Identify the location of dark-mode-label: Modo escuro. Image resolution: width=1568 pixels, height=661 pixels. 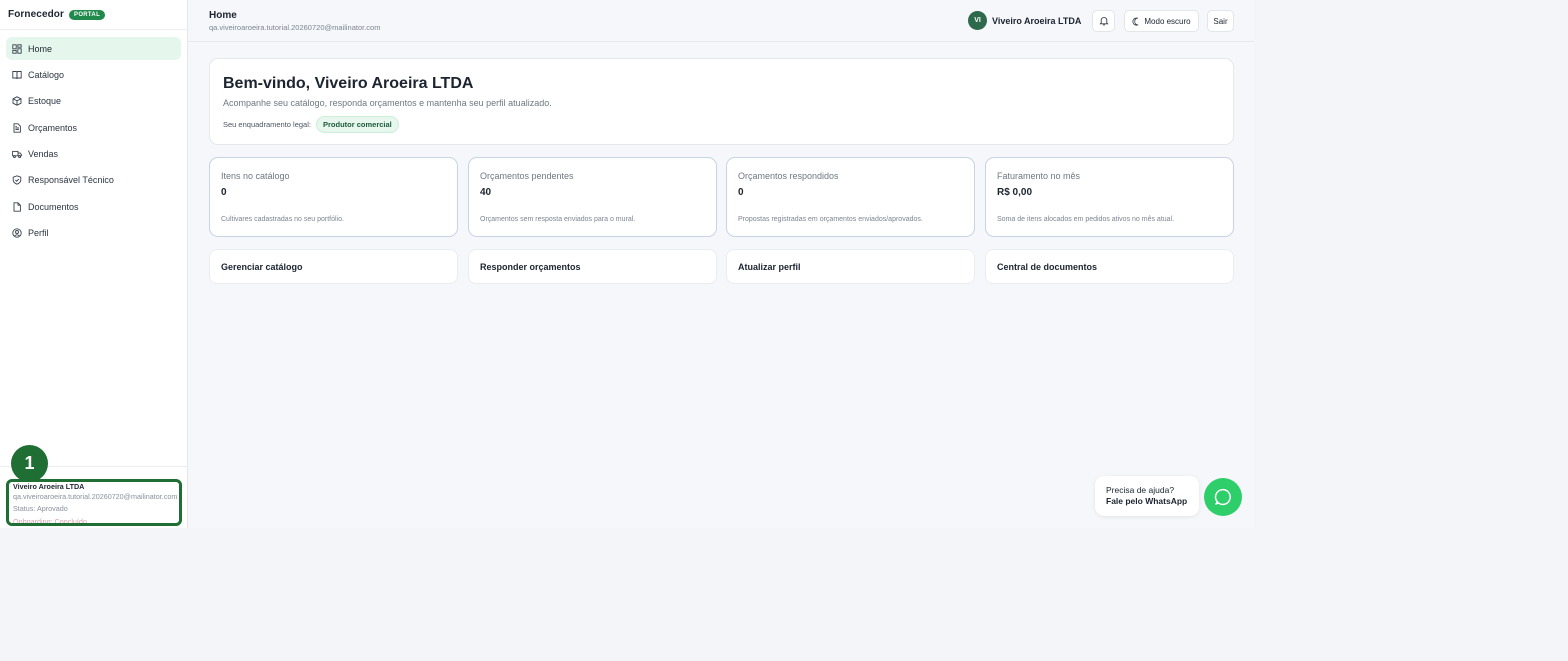
(1167, 21).